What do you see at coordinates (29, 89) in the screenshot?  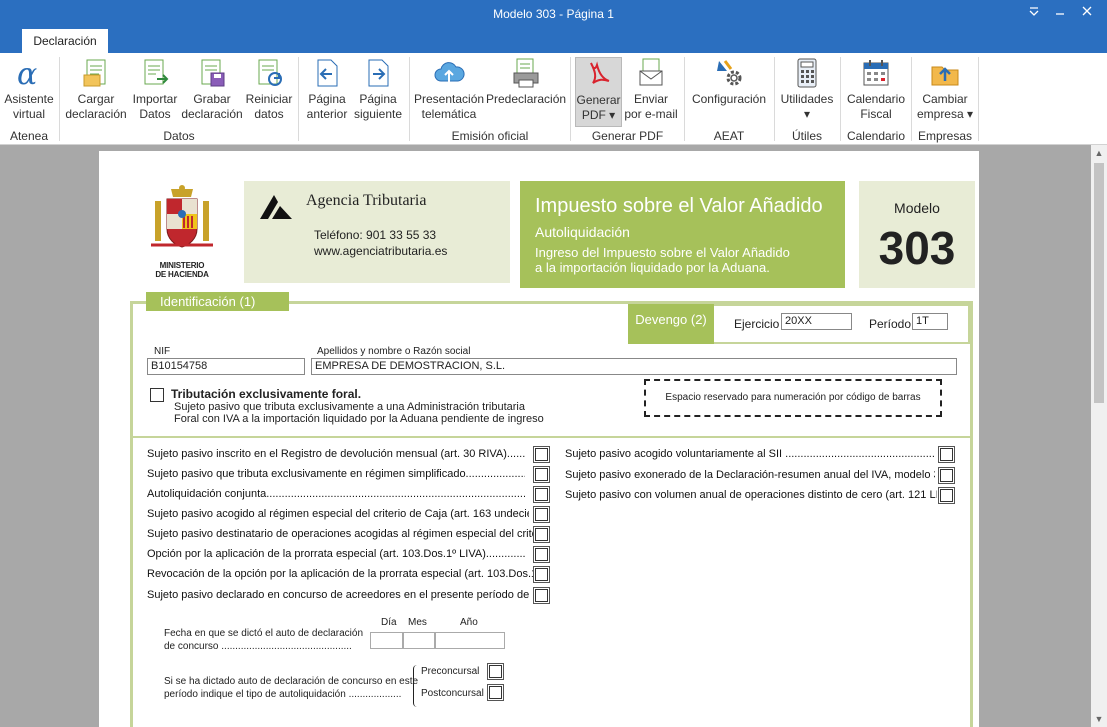 I see `asistente-virtual-button: α Asistente virtual` at bounding box center [29, 89].